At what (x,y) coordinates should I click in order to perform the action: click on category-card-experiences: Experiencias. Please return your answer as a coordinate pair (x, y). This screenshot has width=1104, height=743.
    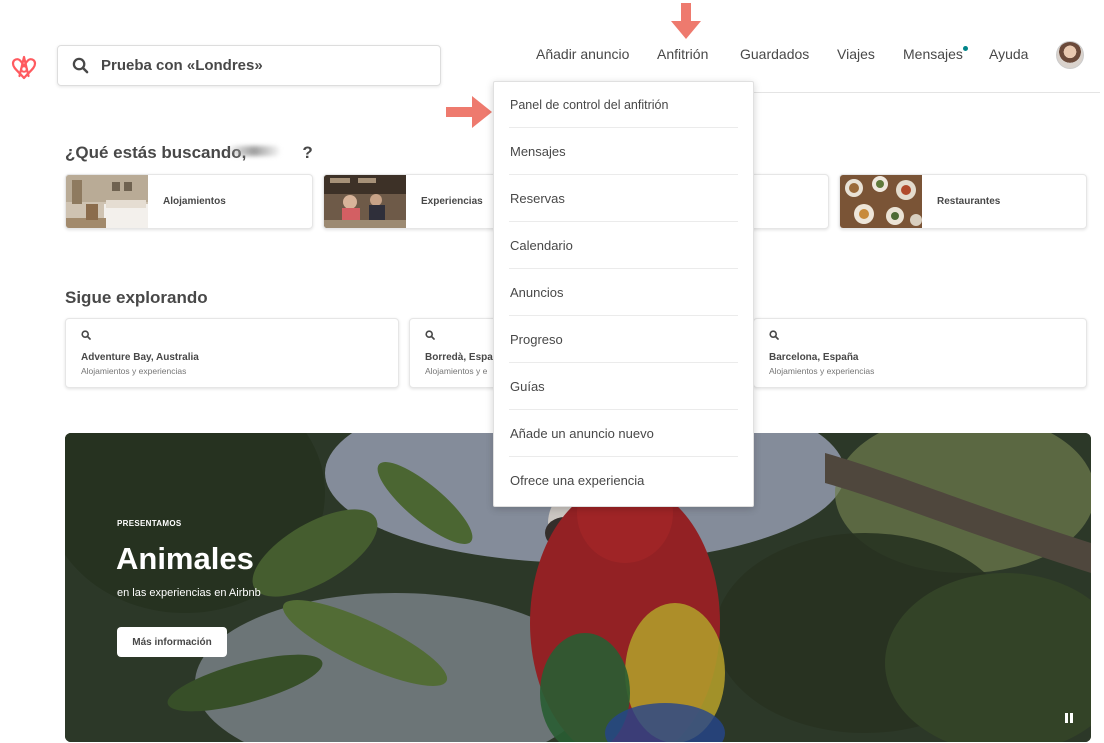
    Looking at the image, I should click on (410, 201).